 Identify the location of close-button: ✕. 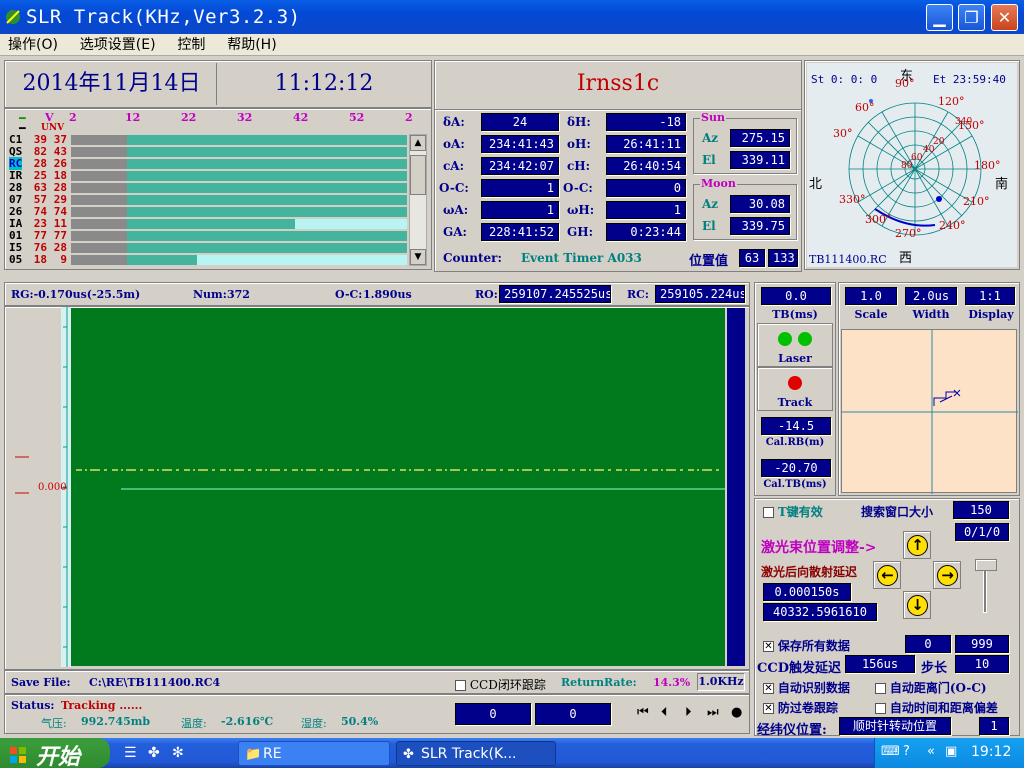
(1004, 17).